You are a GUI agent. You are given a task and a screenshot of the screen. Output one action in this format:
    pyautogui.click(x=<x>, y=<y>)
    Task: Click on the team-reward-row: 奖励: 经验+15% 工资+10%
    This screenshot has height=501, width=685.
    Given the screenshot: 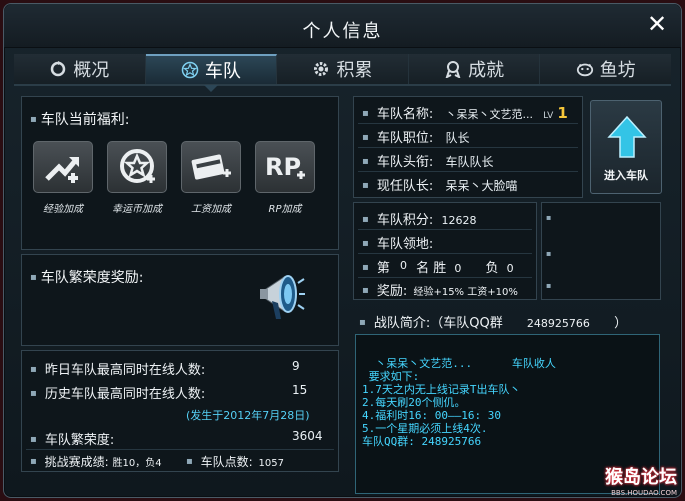 What is the action you would take?
    pyautogui.click(x=440, y=289)
    